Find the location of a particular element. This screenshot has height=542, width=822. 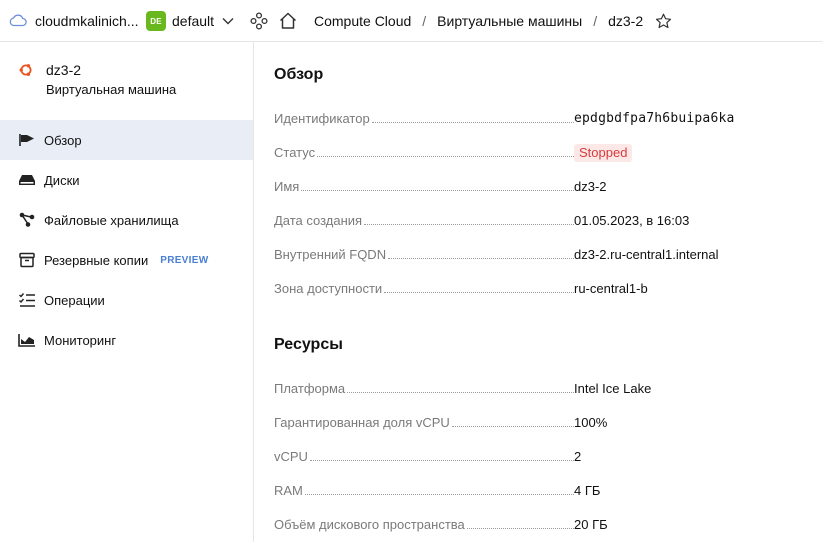

fqdn-value: dz3-2.ru-central1.internal is located at coordinates (646, 258).